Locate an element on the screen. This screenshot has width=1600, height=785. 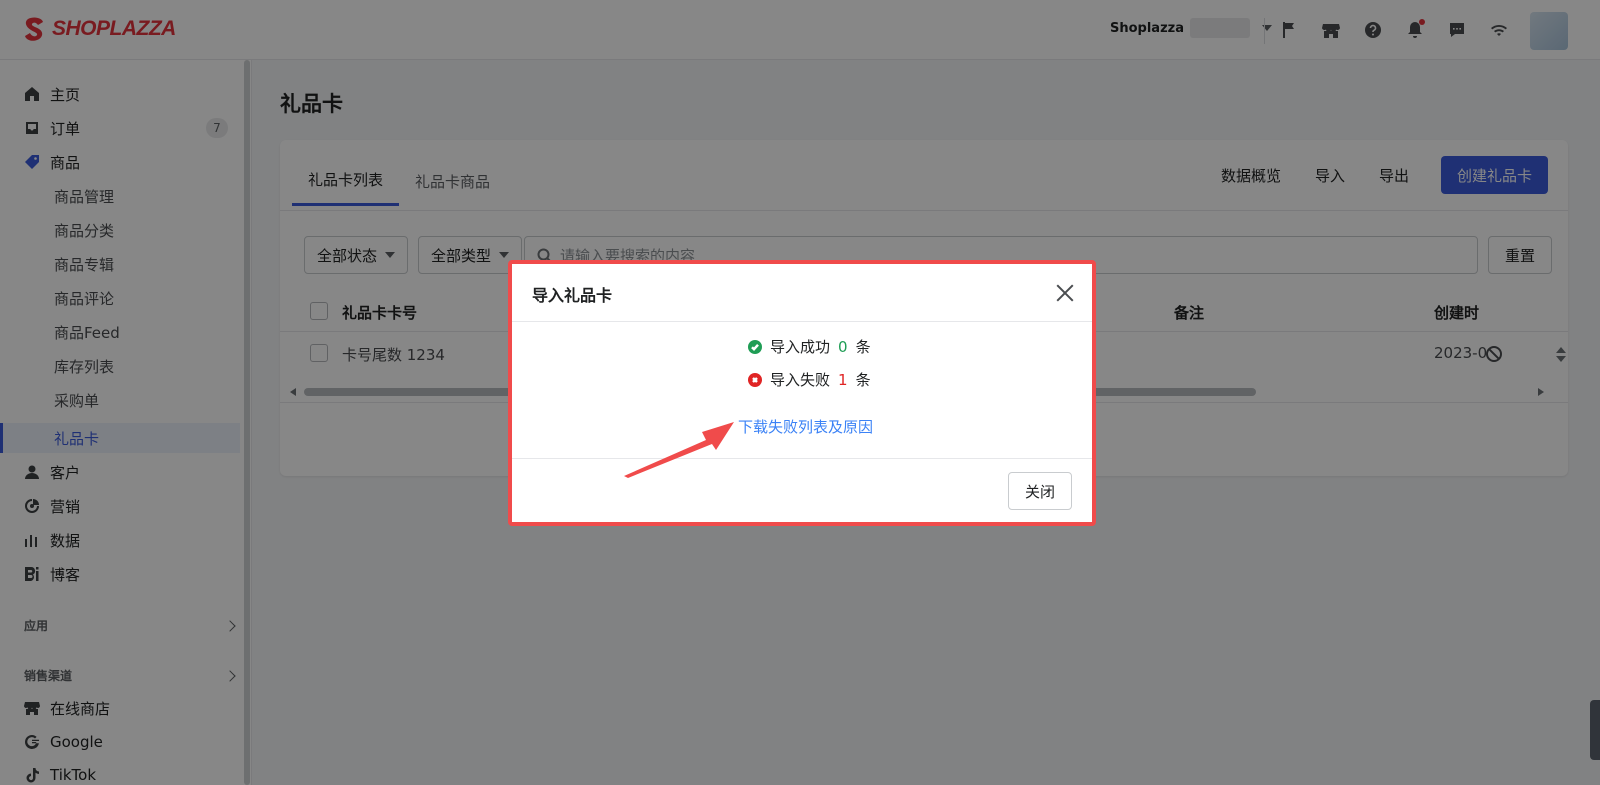
close-icon is located at coordinates (1065, 293).